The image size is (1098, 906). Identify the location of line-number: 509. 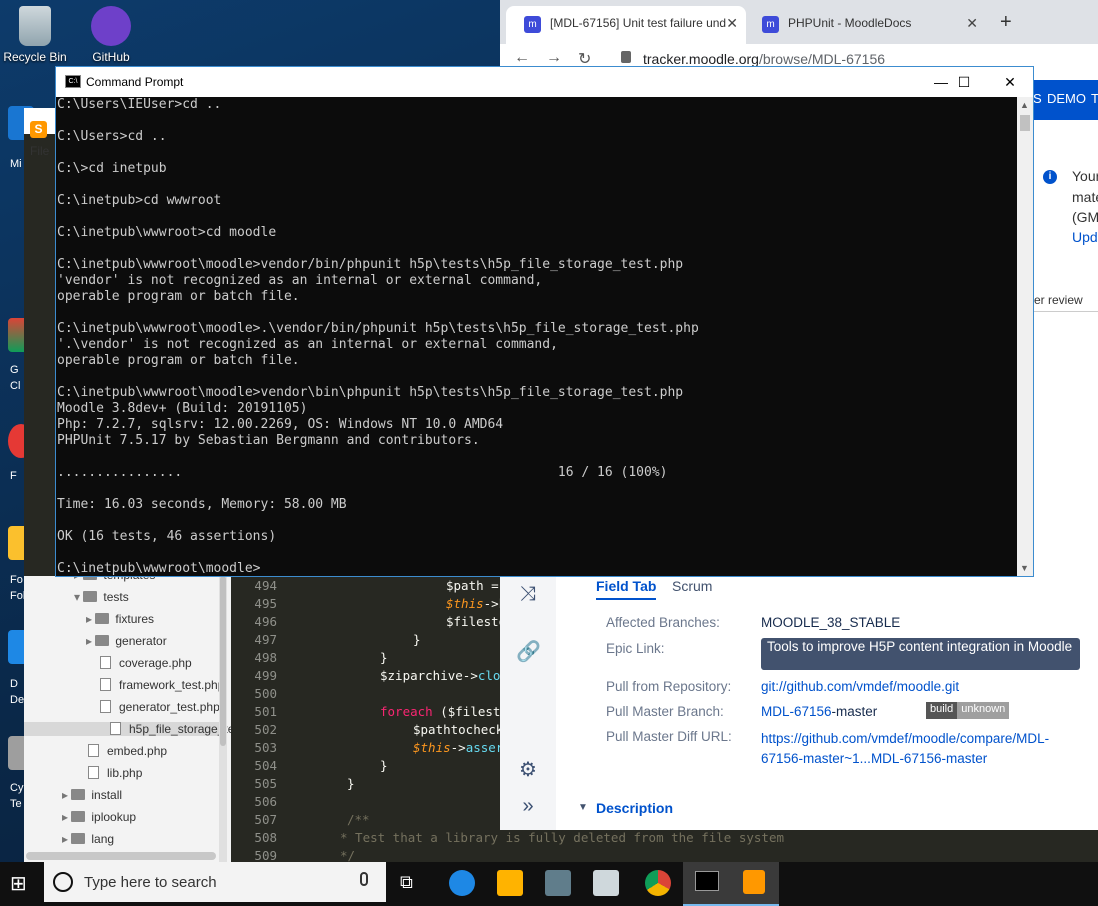
(265, 855).